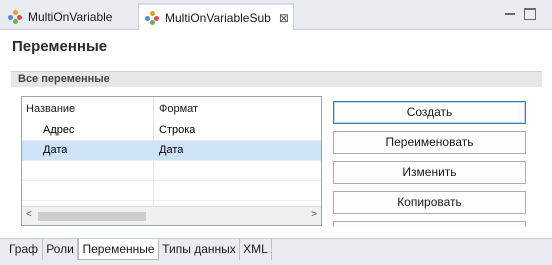 Image resolution: width=552 pixels, height=265 pixels. What do you see at coordinates (29, 214) in the screenshot?
I see `scroll-left-icon: <` at bounding box center [29, 214].